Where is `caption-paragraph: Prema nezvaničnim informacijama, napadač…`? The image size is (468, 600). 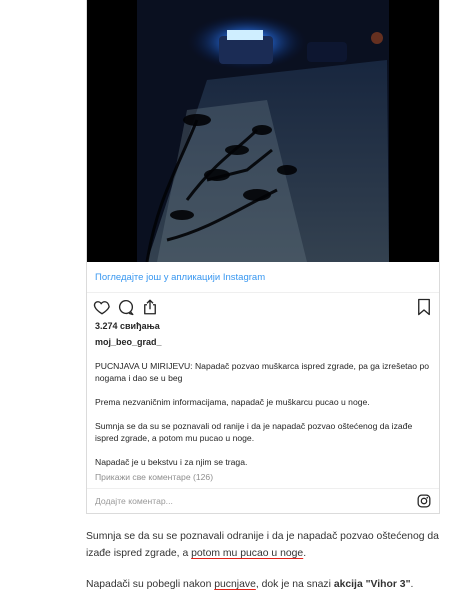 caption-paragraph: Prema nezvaničnim informacijama, napadač… is located at coordinates (232, 402).